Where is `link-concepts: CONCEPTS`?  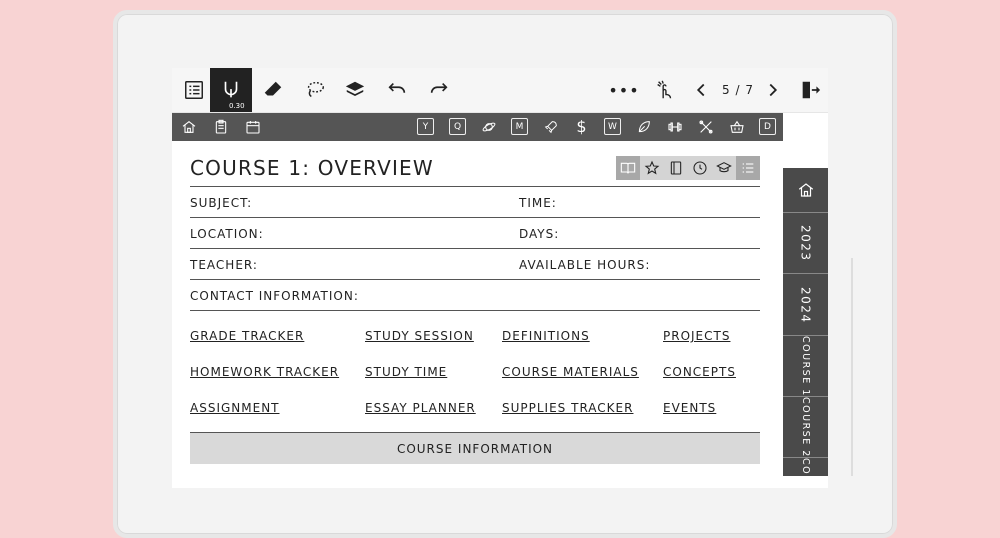 link-concepts: CONCEPTS is located at coordinates (699, 372).